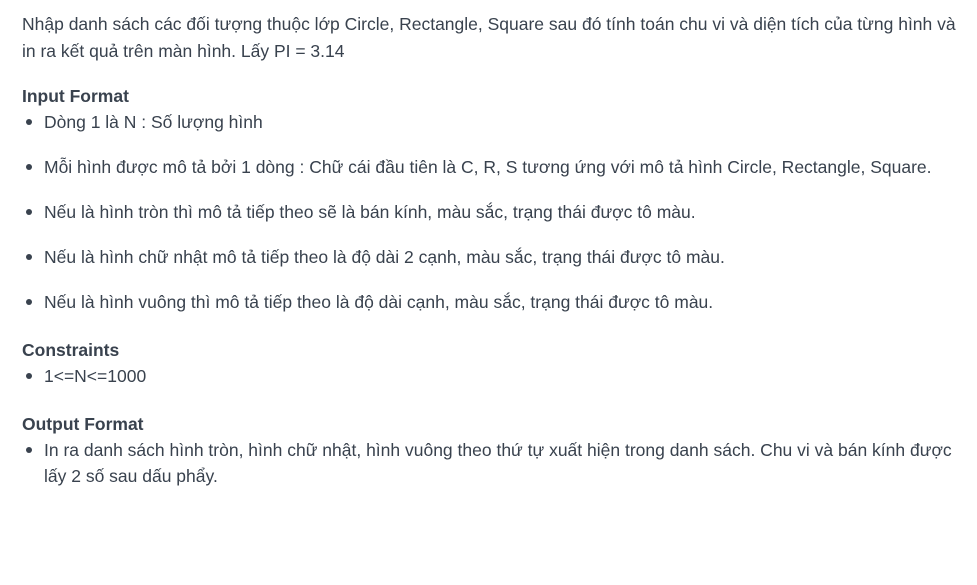 The width and height of the screenshot is (977, 585). Describe the element at coordinates (95, 376) in the screenshot. I see `list-item-text: 1<=N<=1000` at that location.